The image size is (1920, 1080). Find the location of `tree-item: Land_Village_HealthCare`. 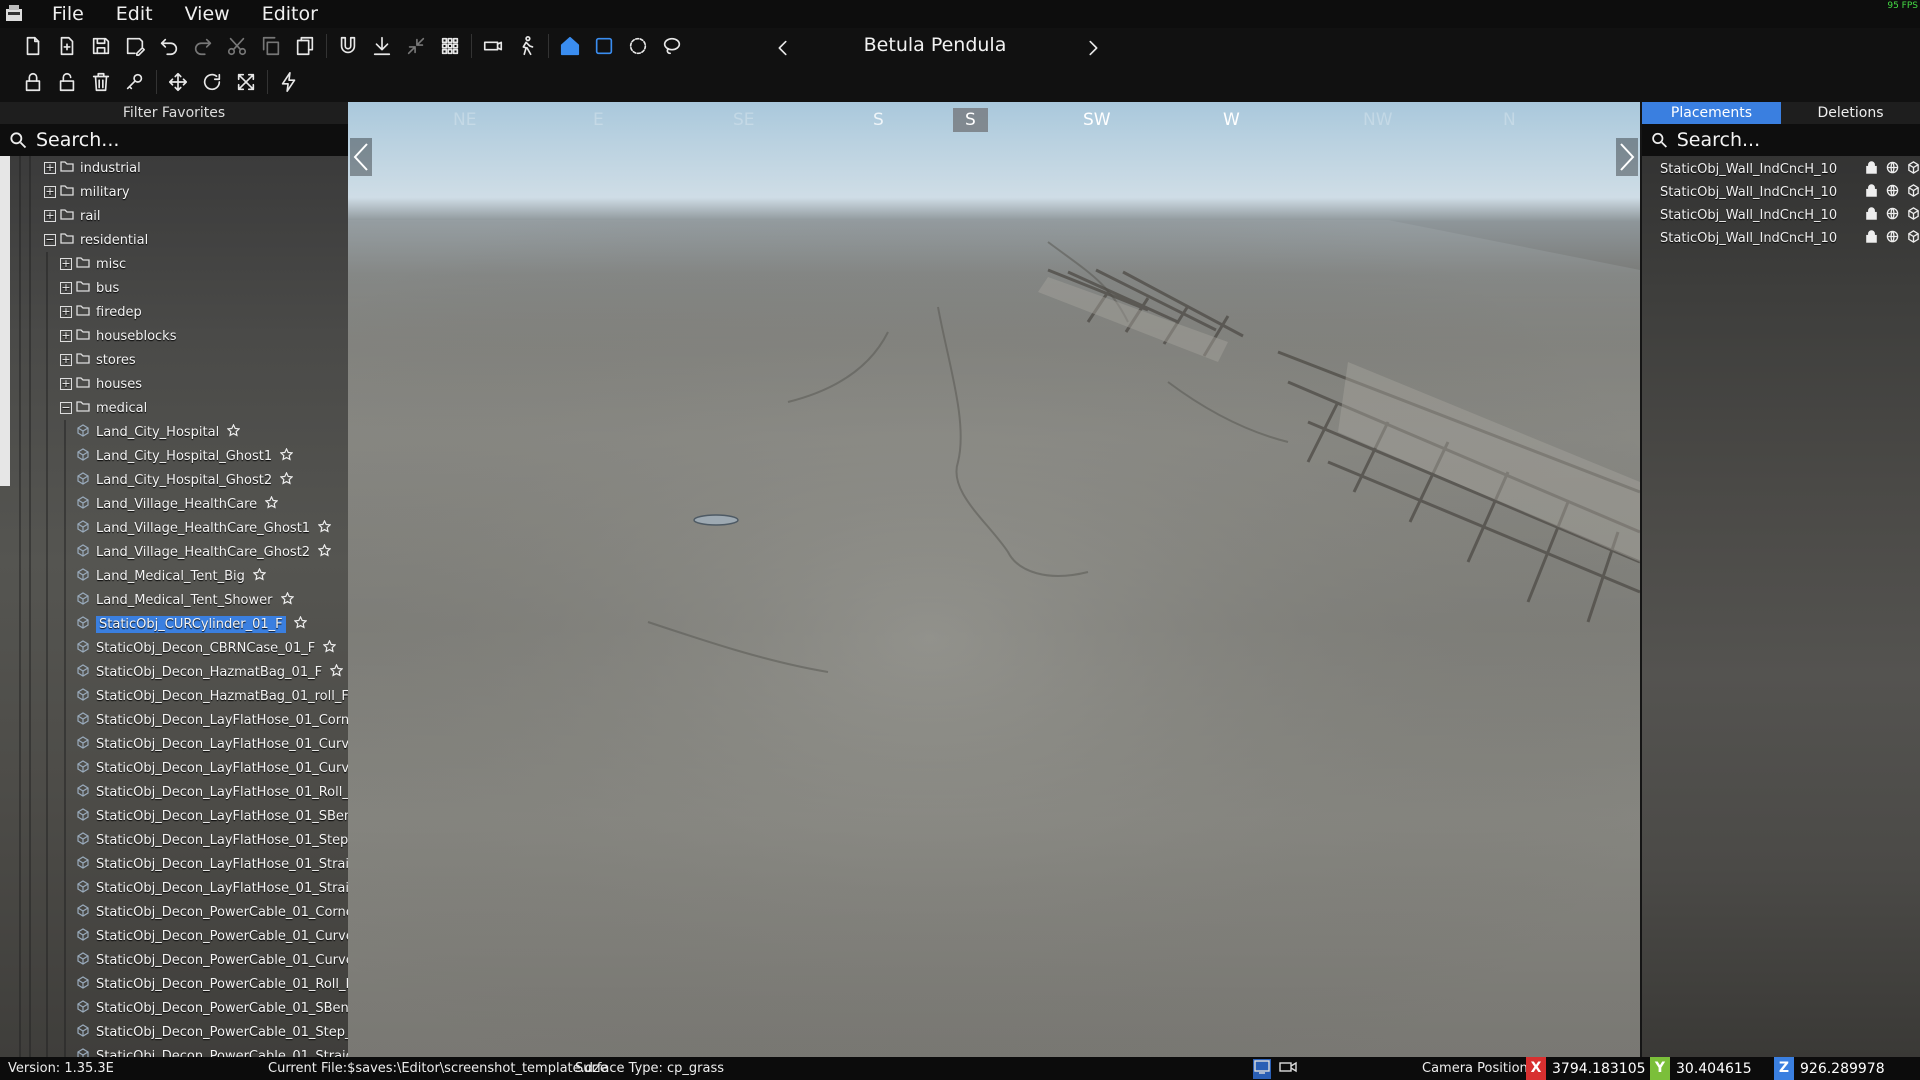

tree-item: Land_Village_HealthCare is located at coordinates (177, 504).